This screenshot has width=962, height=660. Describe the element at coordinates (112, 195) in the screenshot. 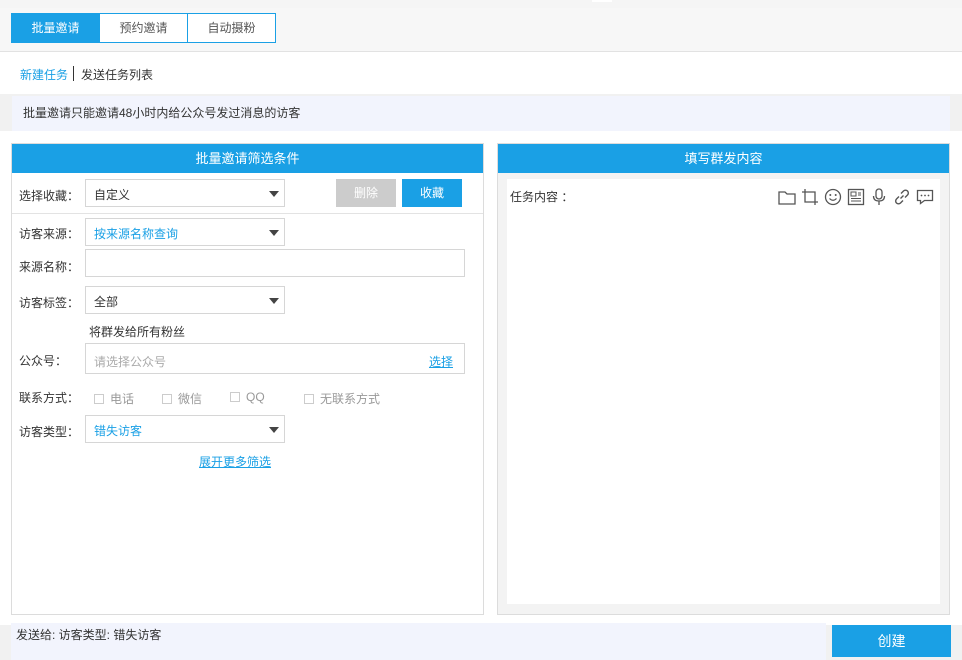

I see `favorite-select-value: 自定义` at that location.